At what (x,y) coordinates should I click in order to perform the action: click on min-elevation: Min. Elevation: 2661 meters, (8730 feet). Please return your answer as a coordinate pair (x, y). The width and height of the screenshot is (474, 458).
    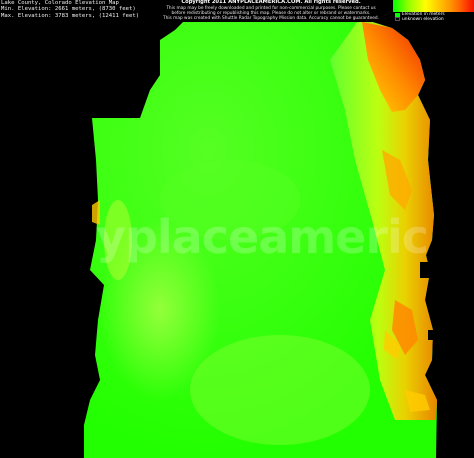
    Looking at the image, I should click on (68, 9).